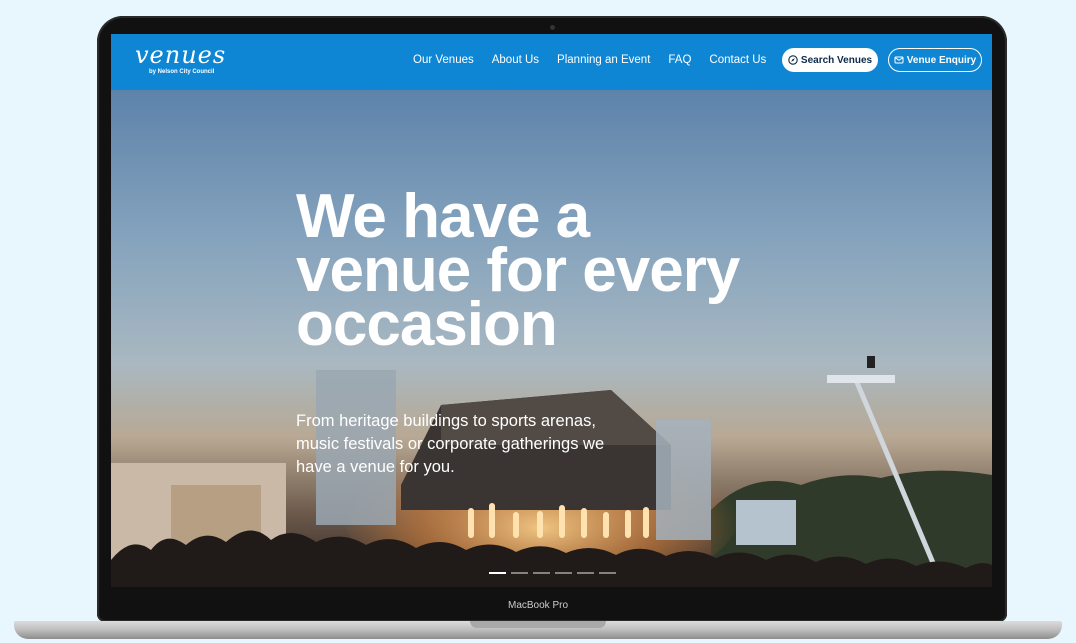 This screenshot has width=1076, height=643. I want to click on nav-about-us: About Us, so click(515, 60).